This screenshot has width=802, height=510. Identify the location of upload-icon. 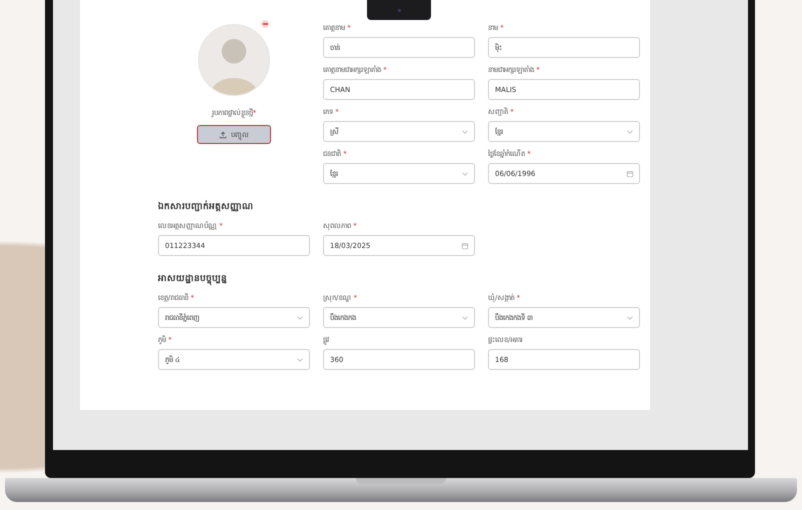
(223, 134).